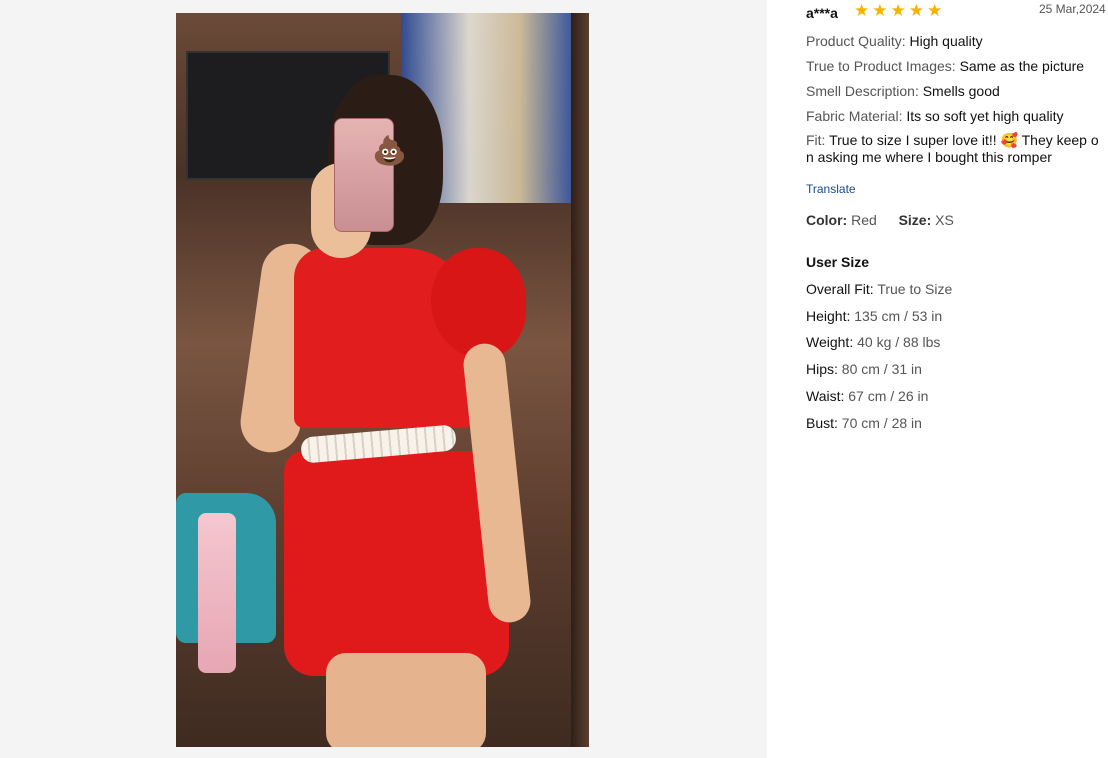 The width and height of the screenshot is (1108, 758). I want to click on attr-value: Its so soft yet high quality, so click(985, 116).